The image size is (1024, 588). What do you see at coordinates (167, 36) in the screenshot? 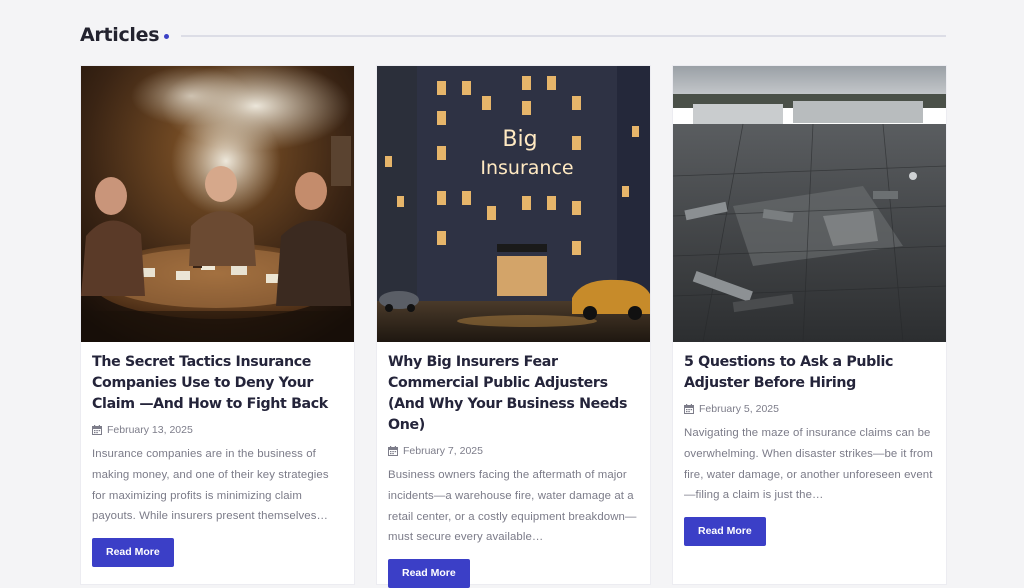
I see `title-accent-dot` at bounding box center [167, 36].